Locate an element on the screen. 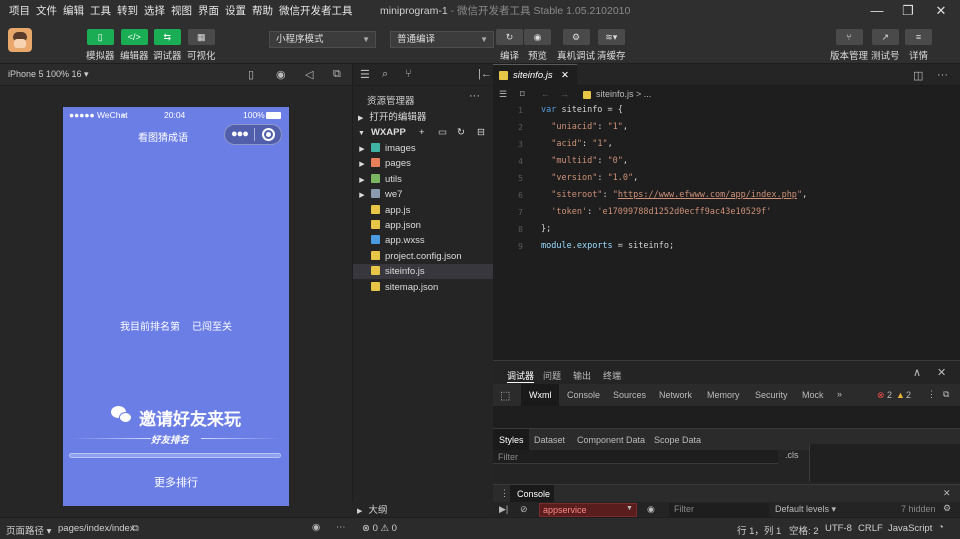 Image resolution: width=960 pixels, height=539 pixels. more-tabs-icon: » is located at coordinates (839, 394).